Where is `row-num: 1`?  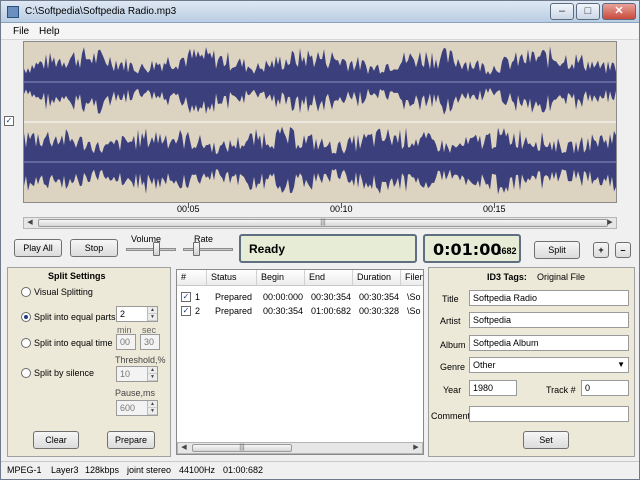 row-num: 1 is located at coordinates (198, 297).